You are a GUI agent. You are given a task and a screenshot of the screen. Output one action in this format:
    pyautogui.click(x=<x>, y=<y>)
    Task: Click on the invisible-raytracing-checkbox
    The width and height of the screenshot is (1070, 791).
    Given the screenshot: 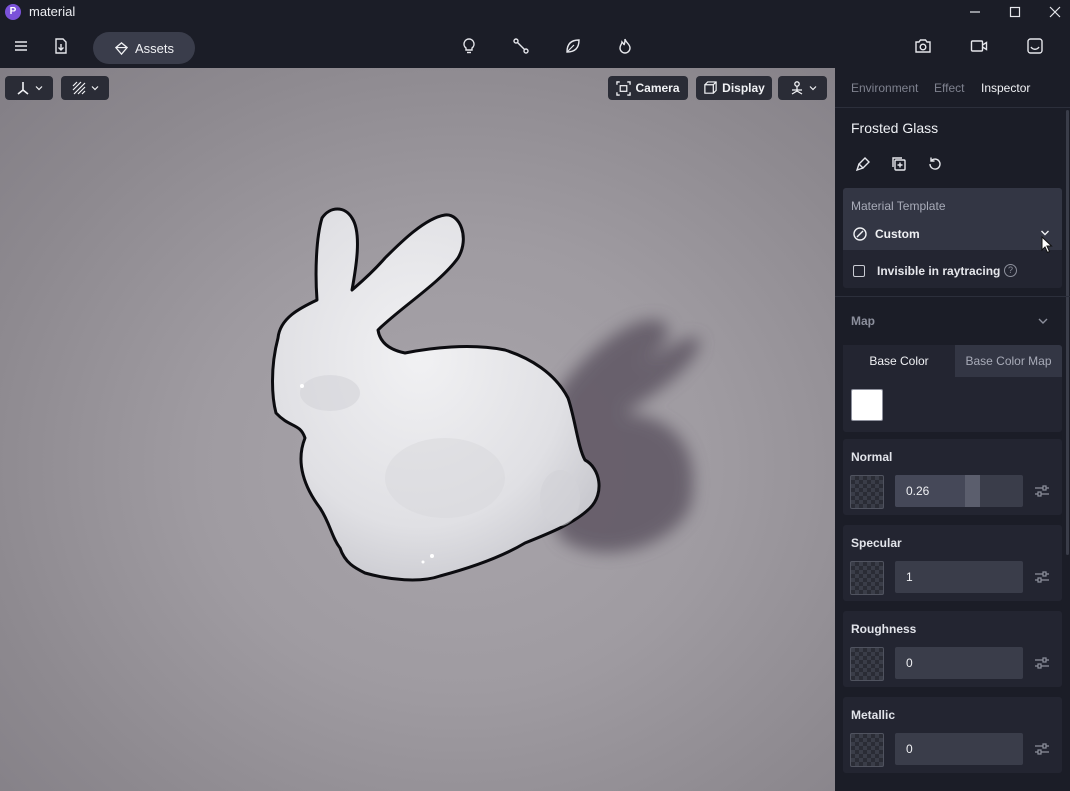 What is the action you would take?
    pyautogui.click(x=859, y=271)
    